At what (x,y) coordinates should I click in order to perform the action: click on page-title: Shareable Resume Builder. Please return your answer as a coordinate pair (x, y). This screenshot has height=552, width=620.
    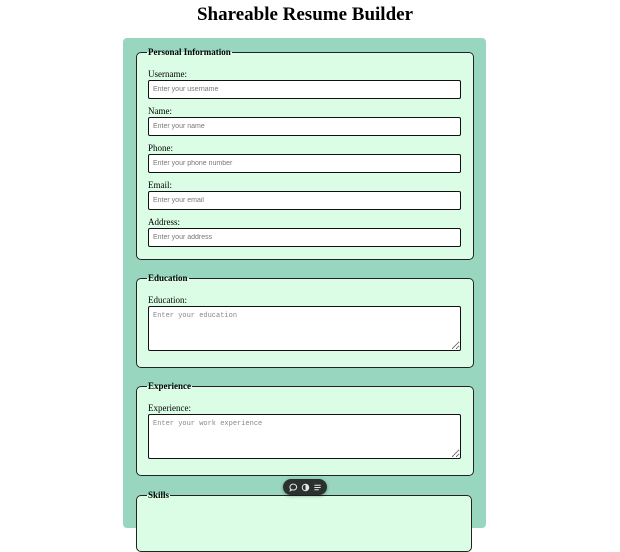
    Looking at the image, I should click on (305, 14).